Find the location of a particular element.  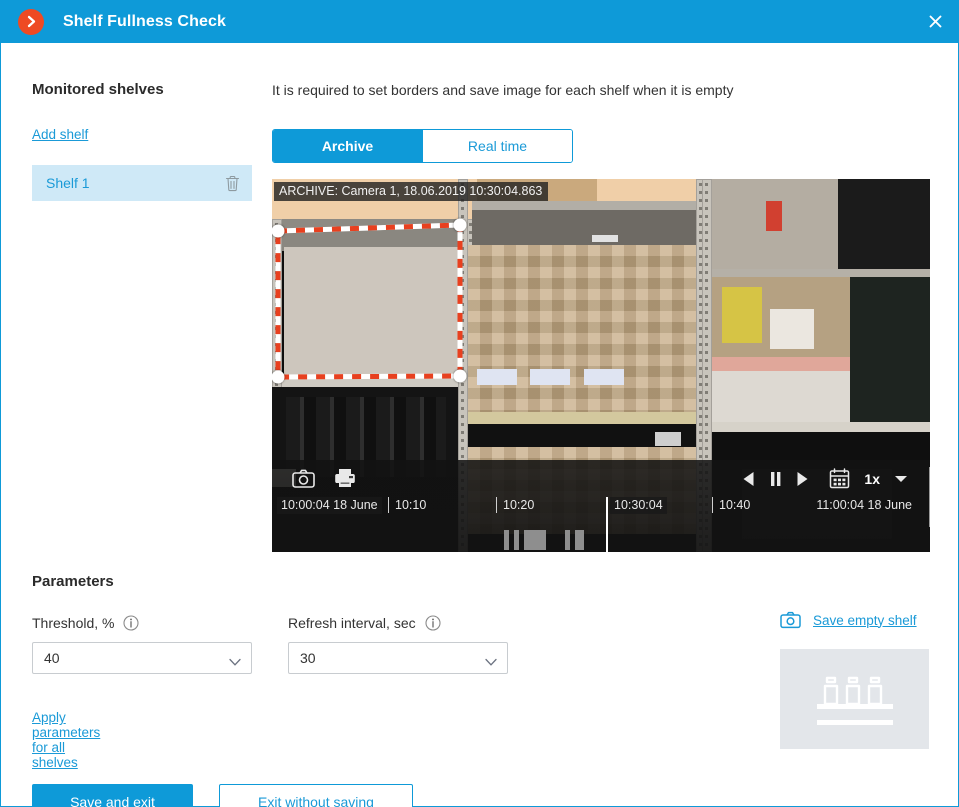

exit-without-saving-button: Exit without saving is located at coordinates (316, 795).